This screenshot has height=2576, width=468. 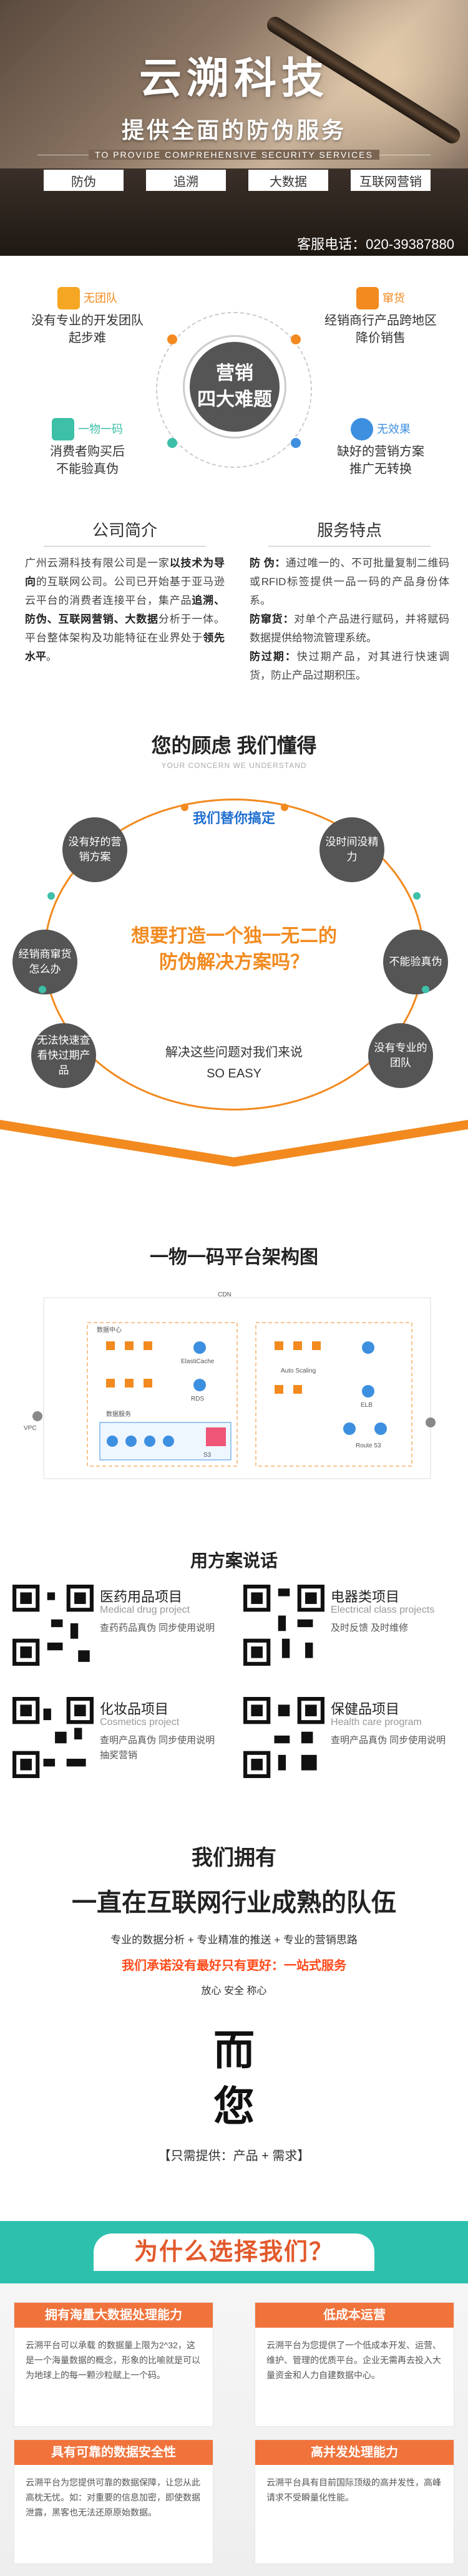 I want to click on case-desc: 及时反馈 及时维修, so click(x=370, y=1628).